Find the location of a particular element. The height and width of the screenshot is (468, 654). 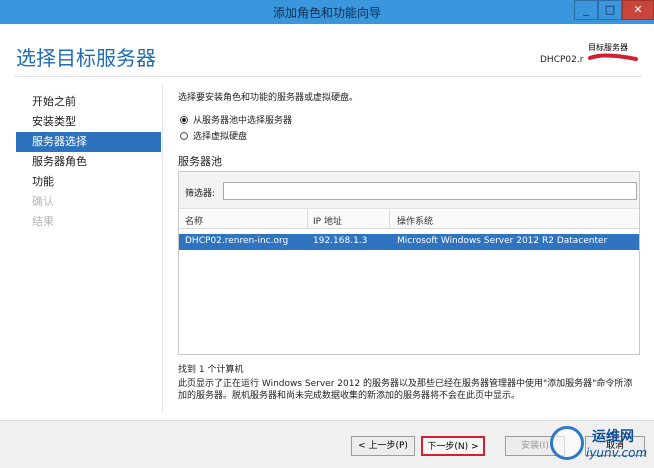

table-header: 名称 IP 地址 操作系统 is located at coordinates (409, 219).